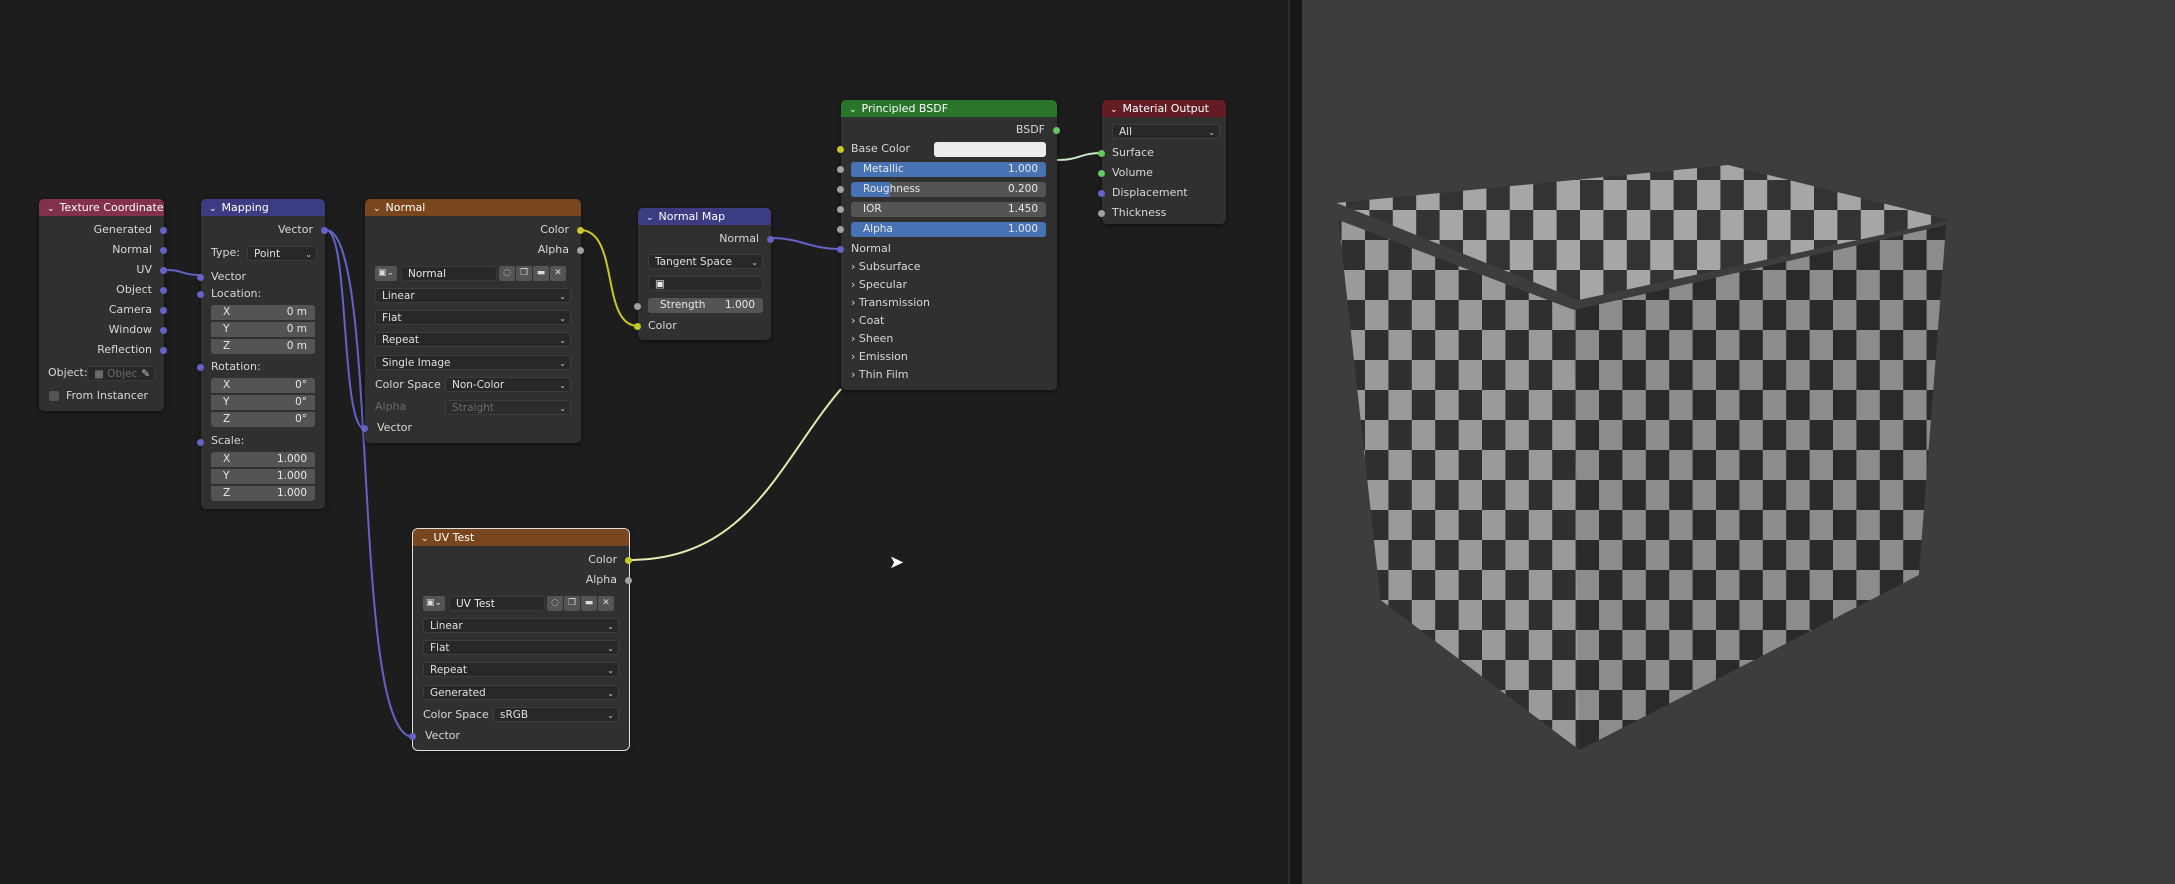 Image resolution: width=2175 pixels, height=884 pixels. What do you see at coordinates (886, 267) in the screenshot?
I see `panel-subsurface: › Subsurface` at bounding box center [886, 267].